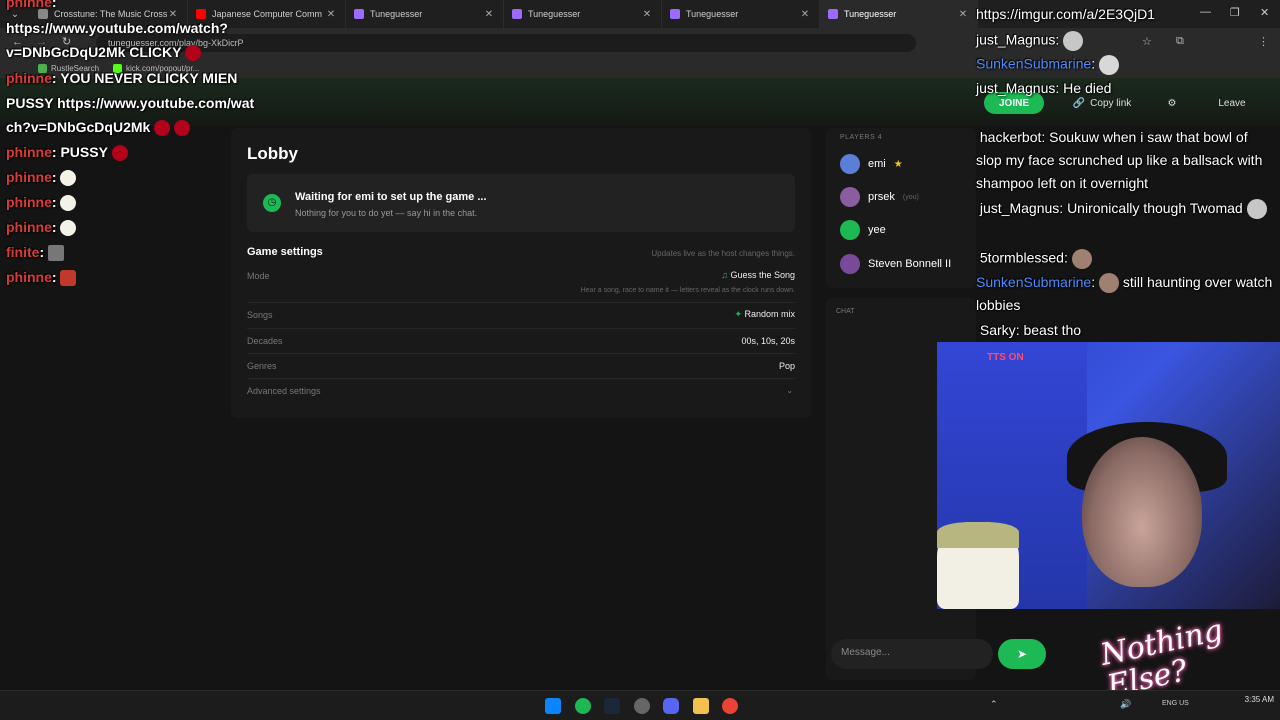 The image size is (1280, 720). What do you see at coordinates (553, 706) in the screenshot?
I see `windows-start-icon` at bounding box center [553, 706].